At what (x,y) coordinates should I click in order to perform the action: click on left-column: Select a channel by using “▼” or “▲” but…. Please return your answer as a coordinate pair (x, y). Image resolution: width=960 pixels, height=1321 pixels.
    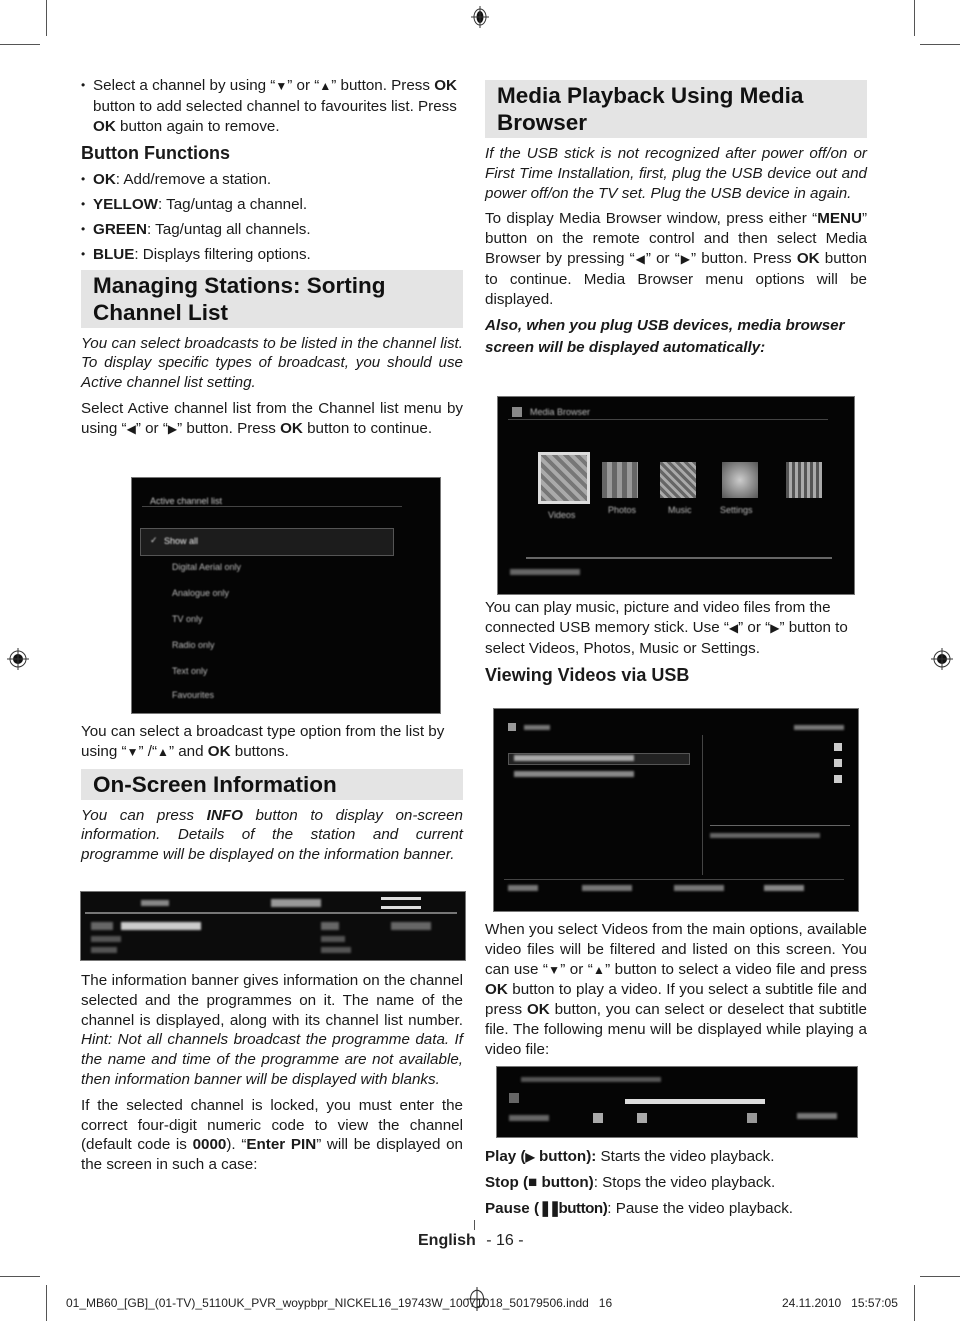
    Looking at the image, I should click on (272, 261).